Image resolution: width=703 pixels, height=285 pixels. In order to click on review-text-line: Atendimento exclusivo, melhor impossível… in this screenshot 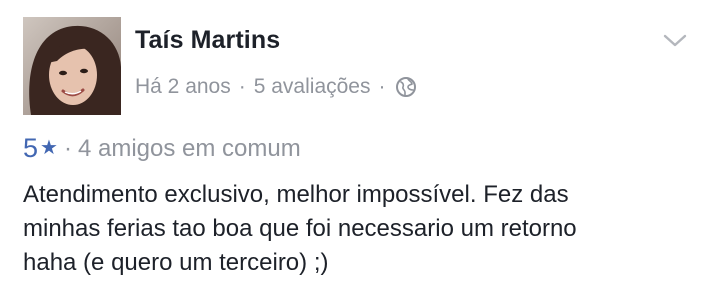, I will do `click(296, 194)`.